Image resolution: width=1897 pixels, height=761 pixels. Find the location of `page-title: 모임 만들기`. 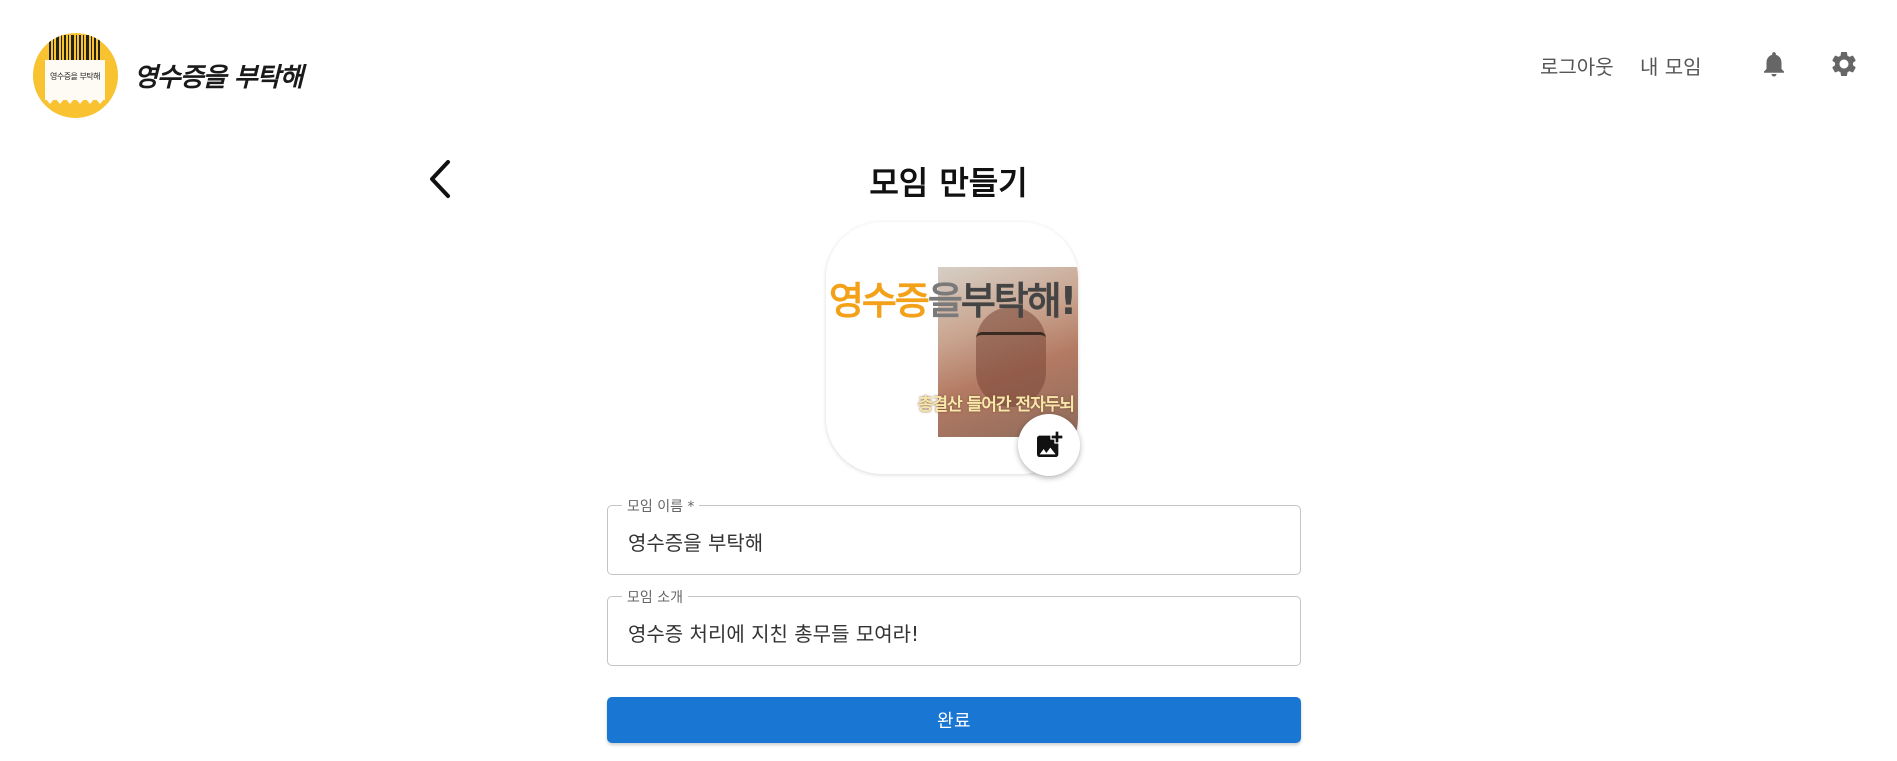

page-title: 모임 만들기 is located at coordinates (948, 183).